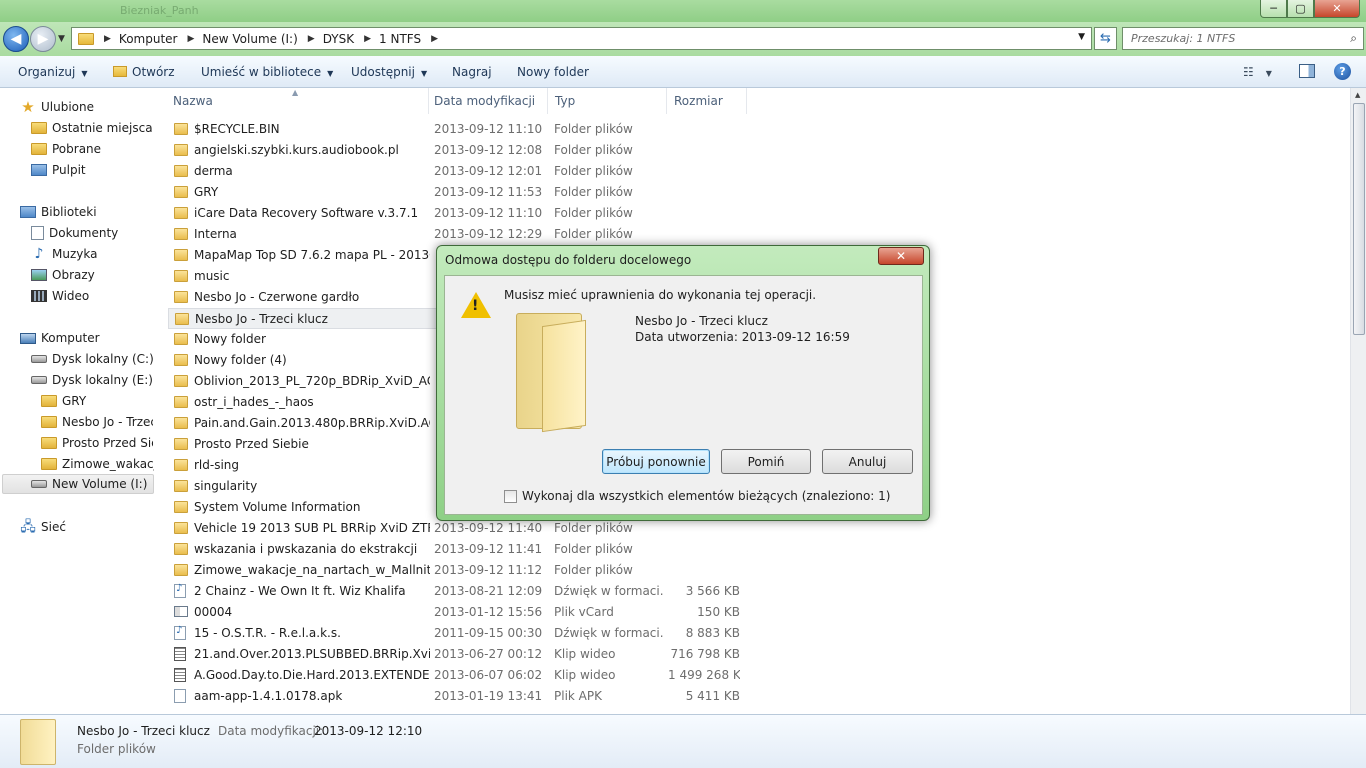  What do you see at coordinates (1342, 71) in the screenshot?
I see `help-button: ?` at bounding box center [1342, 71].